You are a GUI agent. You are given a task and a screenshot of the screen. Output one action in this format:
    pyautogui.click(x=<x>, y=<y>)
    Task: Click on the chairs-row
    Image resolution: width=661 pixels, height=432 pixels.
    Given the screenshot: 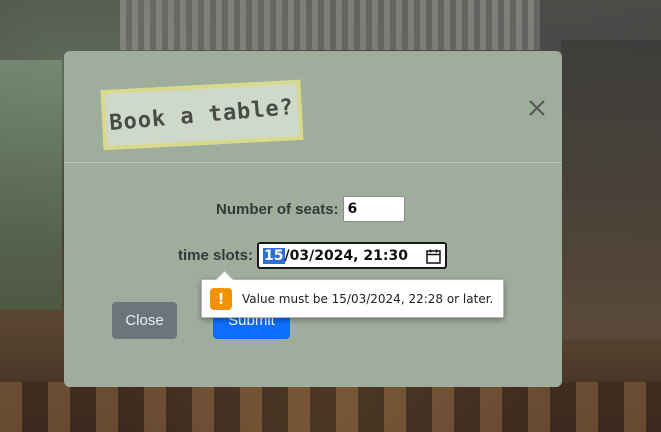 What is the action you would take?
    pyautogui.click(x=330, y=407)
    